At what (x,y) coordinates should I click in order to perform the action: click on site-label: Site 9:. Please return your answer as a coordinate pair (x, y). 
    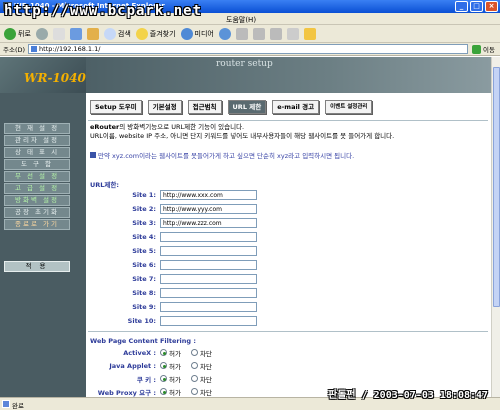
    Looking at the image, I should click on (144, 307).